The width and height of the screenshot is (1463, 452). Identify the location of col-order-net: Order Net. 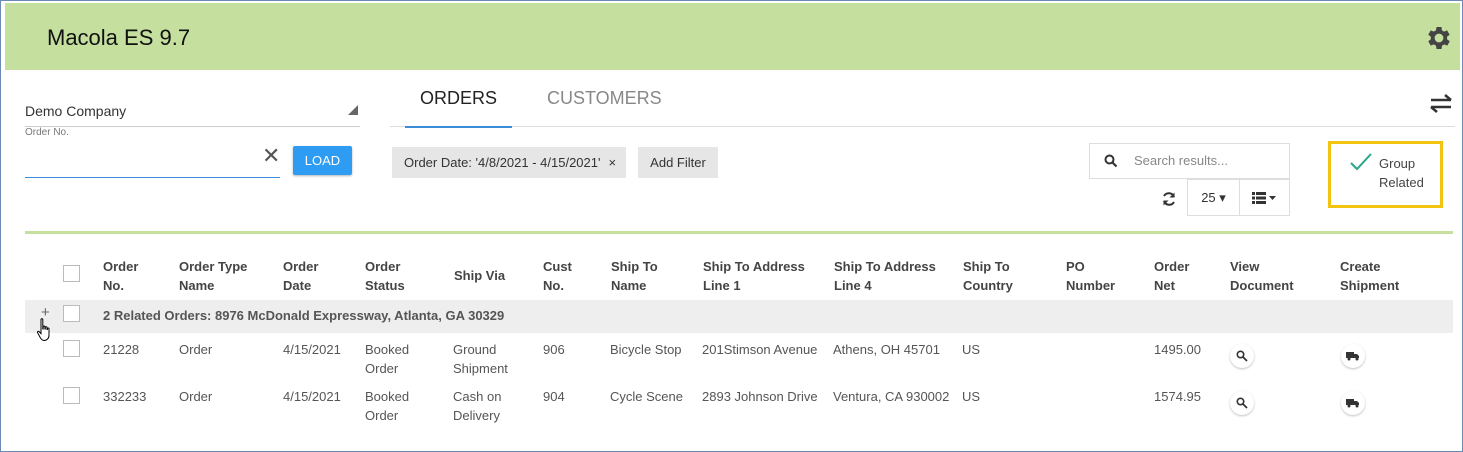
(1171, 276).